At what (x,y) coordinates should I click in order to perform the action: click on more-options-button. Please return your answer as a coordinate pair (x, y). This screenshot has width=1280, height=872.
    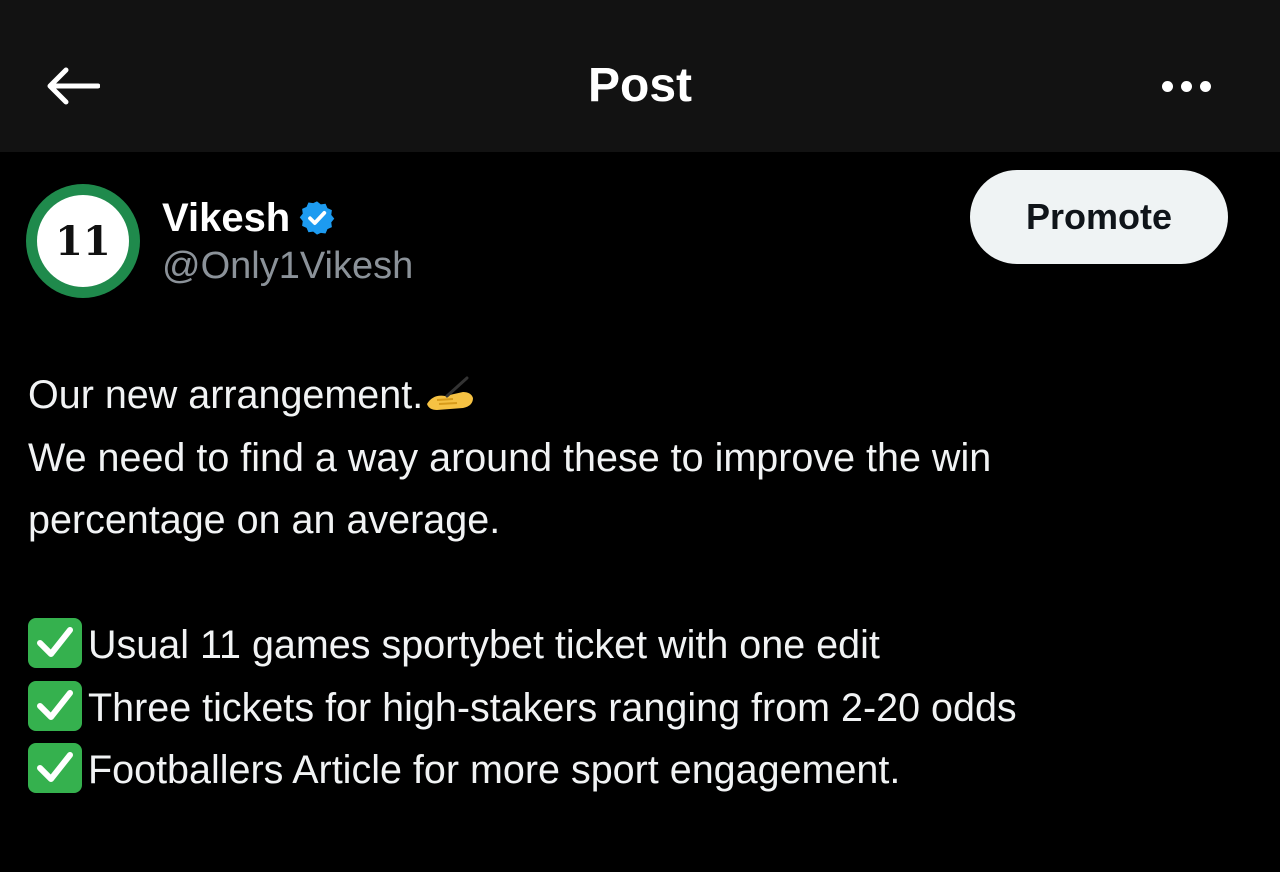
    Looking at the image, I should click on (1186, 86).